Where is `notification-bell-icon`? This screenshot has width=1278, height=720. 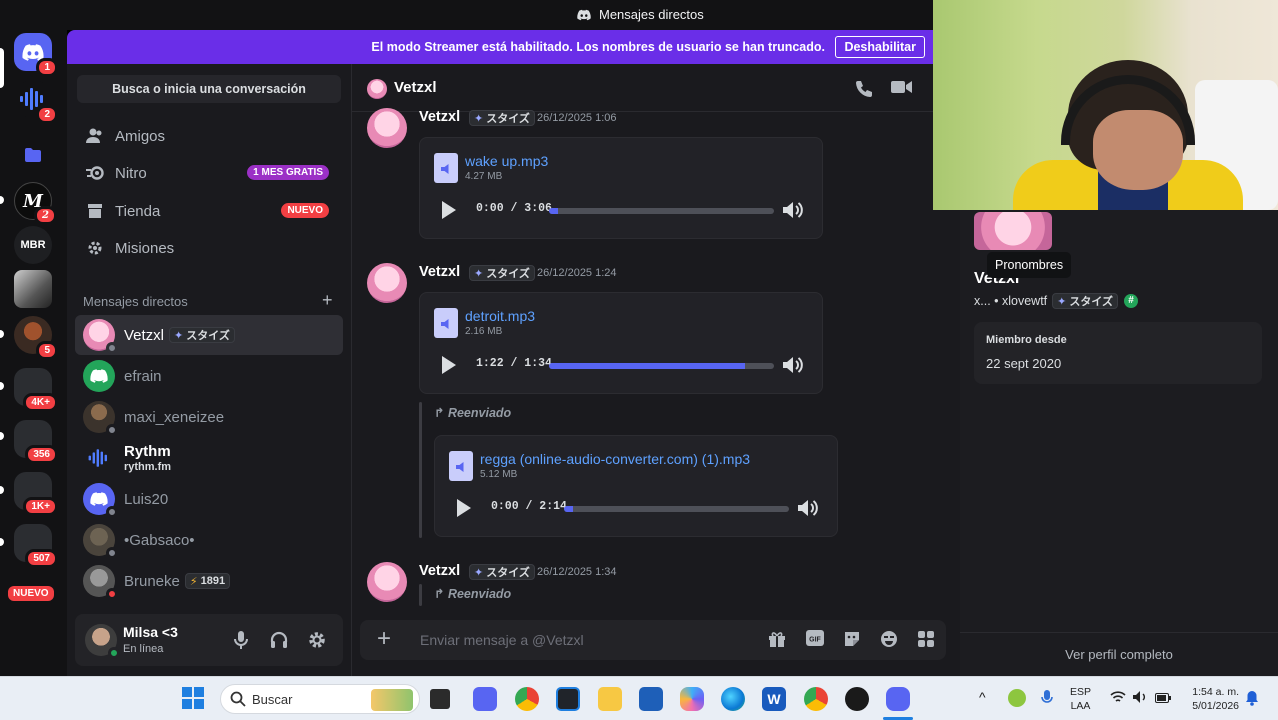 notification-bell-icon is located at coordinates (1252, 700).